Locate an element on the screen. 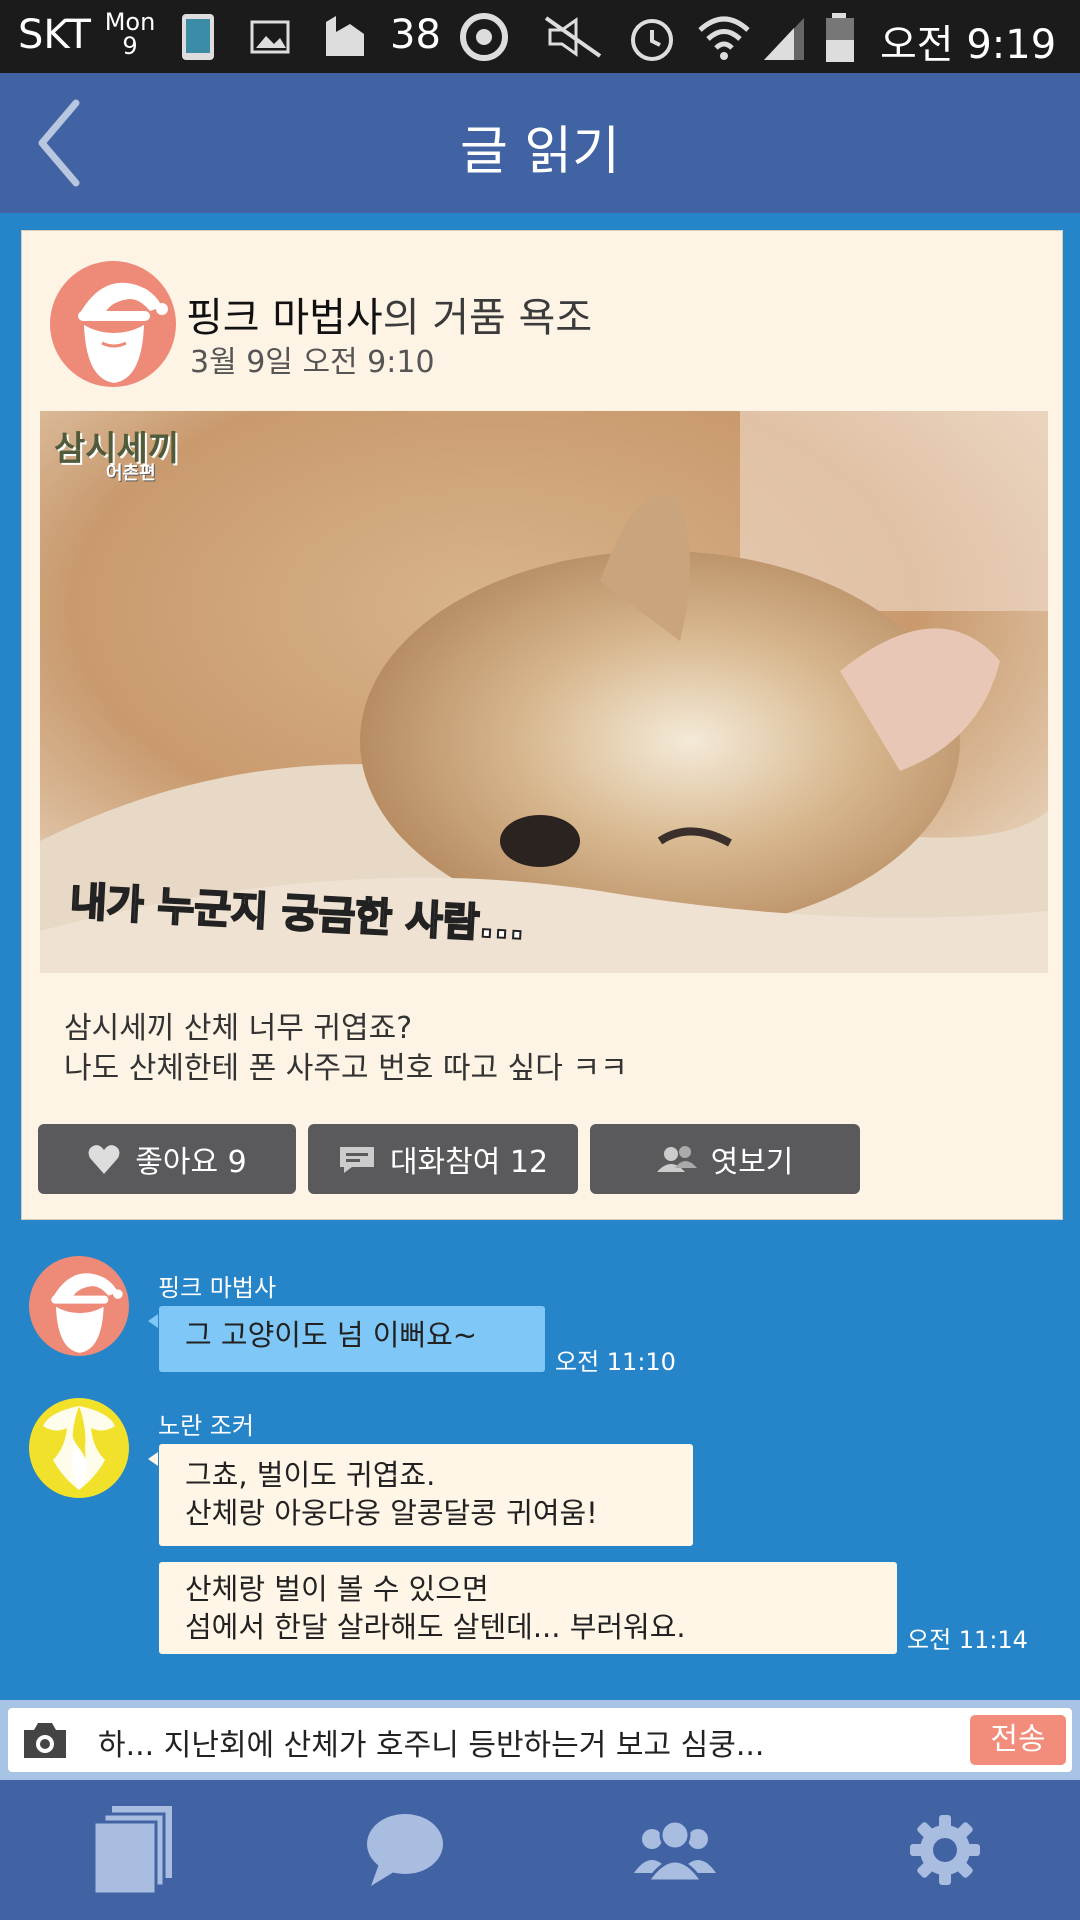 The image size is (1080, 1920). image-icon is located at coordinates (270, 37).